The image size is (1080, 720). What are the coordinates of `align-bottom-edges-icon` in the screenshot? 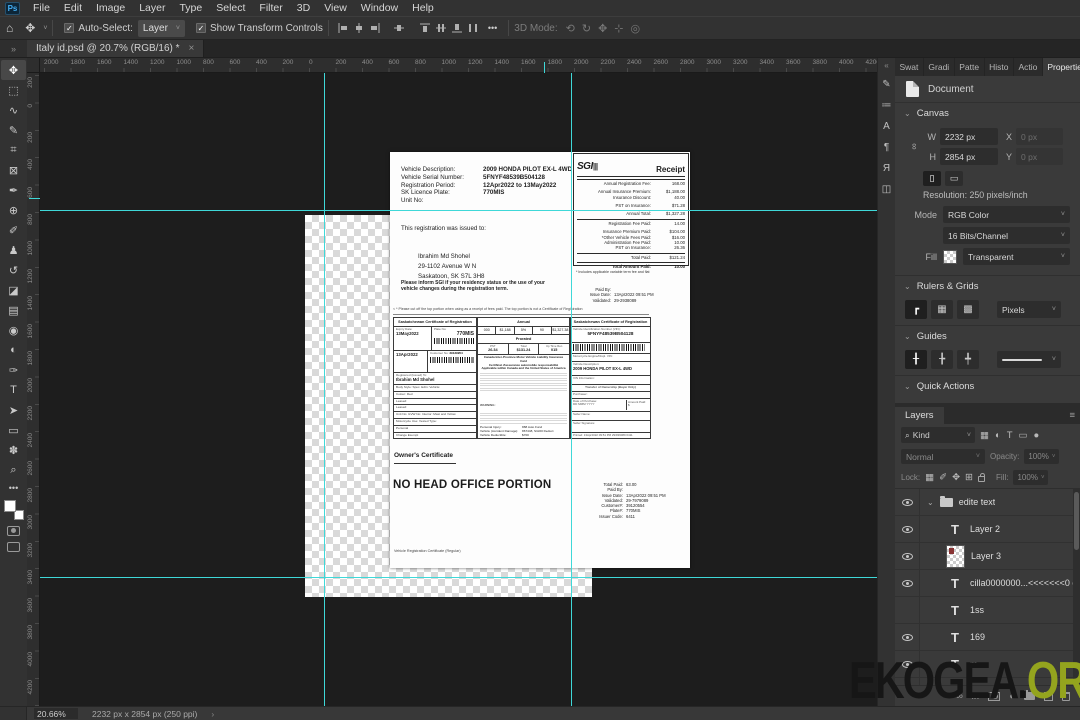 It's located at (457, 28).